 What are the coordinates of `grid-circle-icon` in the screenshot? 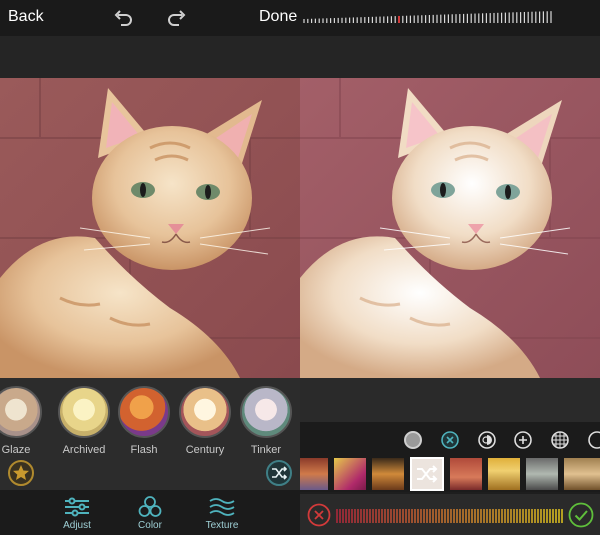 It's located at (560, 440).